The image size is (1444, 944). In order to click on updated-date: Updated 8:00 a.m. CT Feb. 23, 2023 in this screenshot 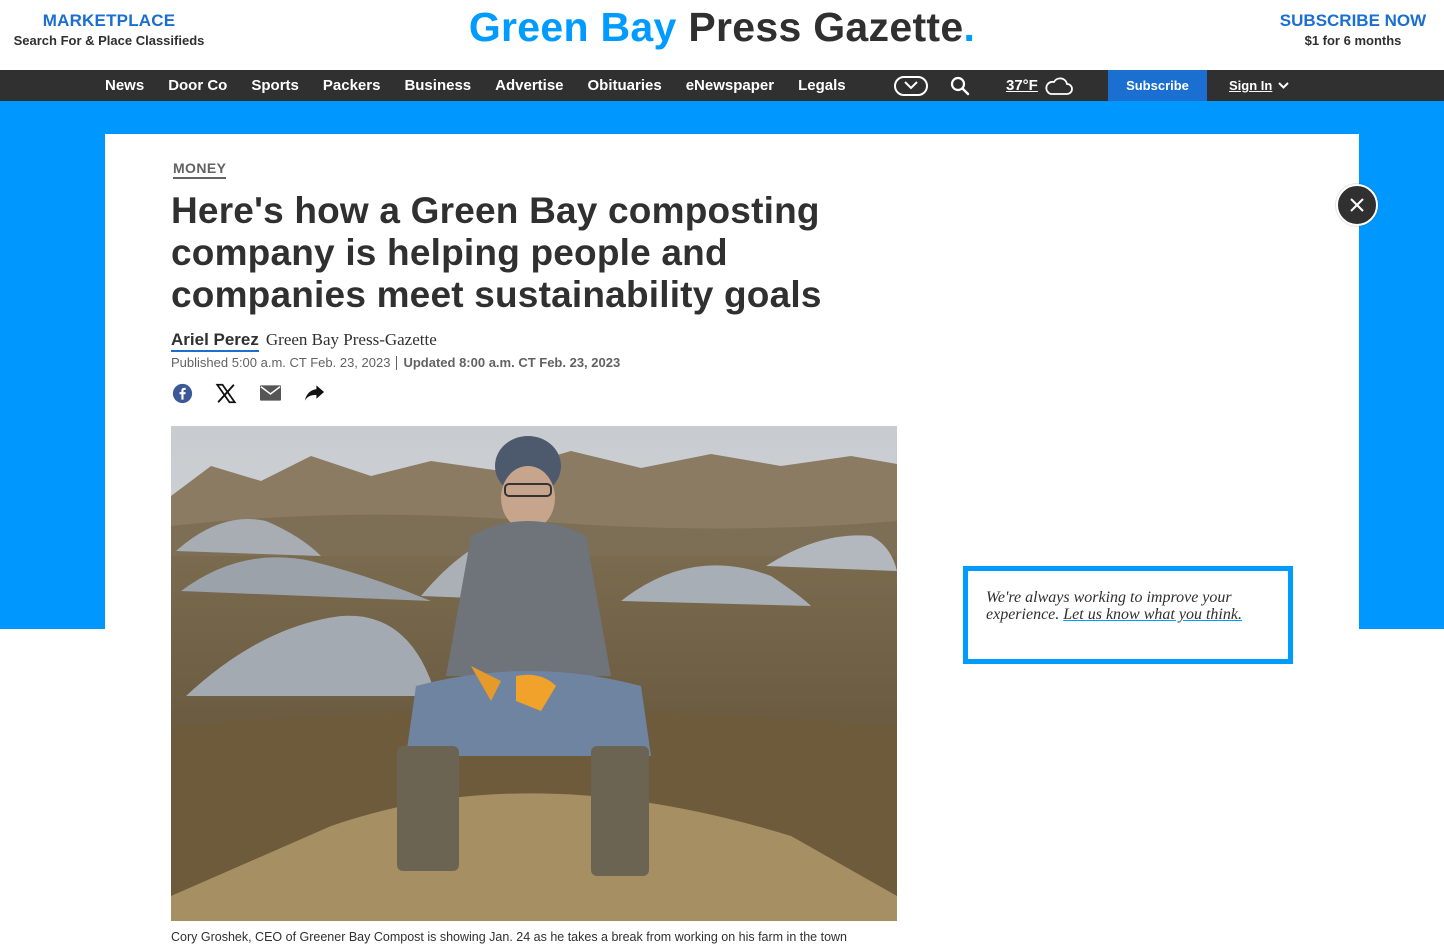, I will do `click(512, 362)`.